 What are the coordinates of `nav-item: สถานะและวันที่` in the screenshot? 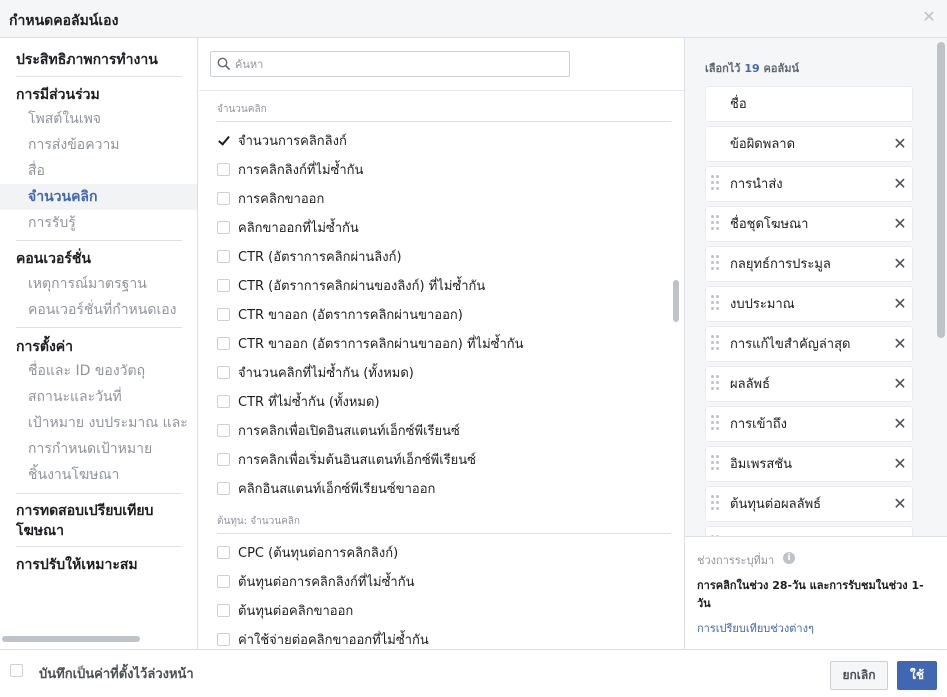 It's located at (98, 397).